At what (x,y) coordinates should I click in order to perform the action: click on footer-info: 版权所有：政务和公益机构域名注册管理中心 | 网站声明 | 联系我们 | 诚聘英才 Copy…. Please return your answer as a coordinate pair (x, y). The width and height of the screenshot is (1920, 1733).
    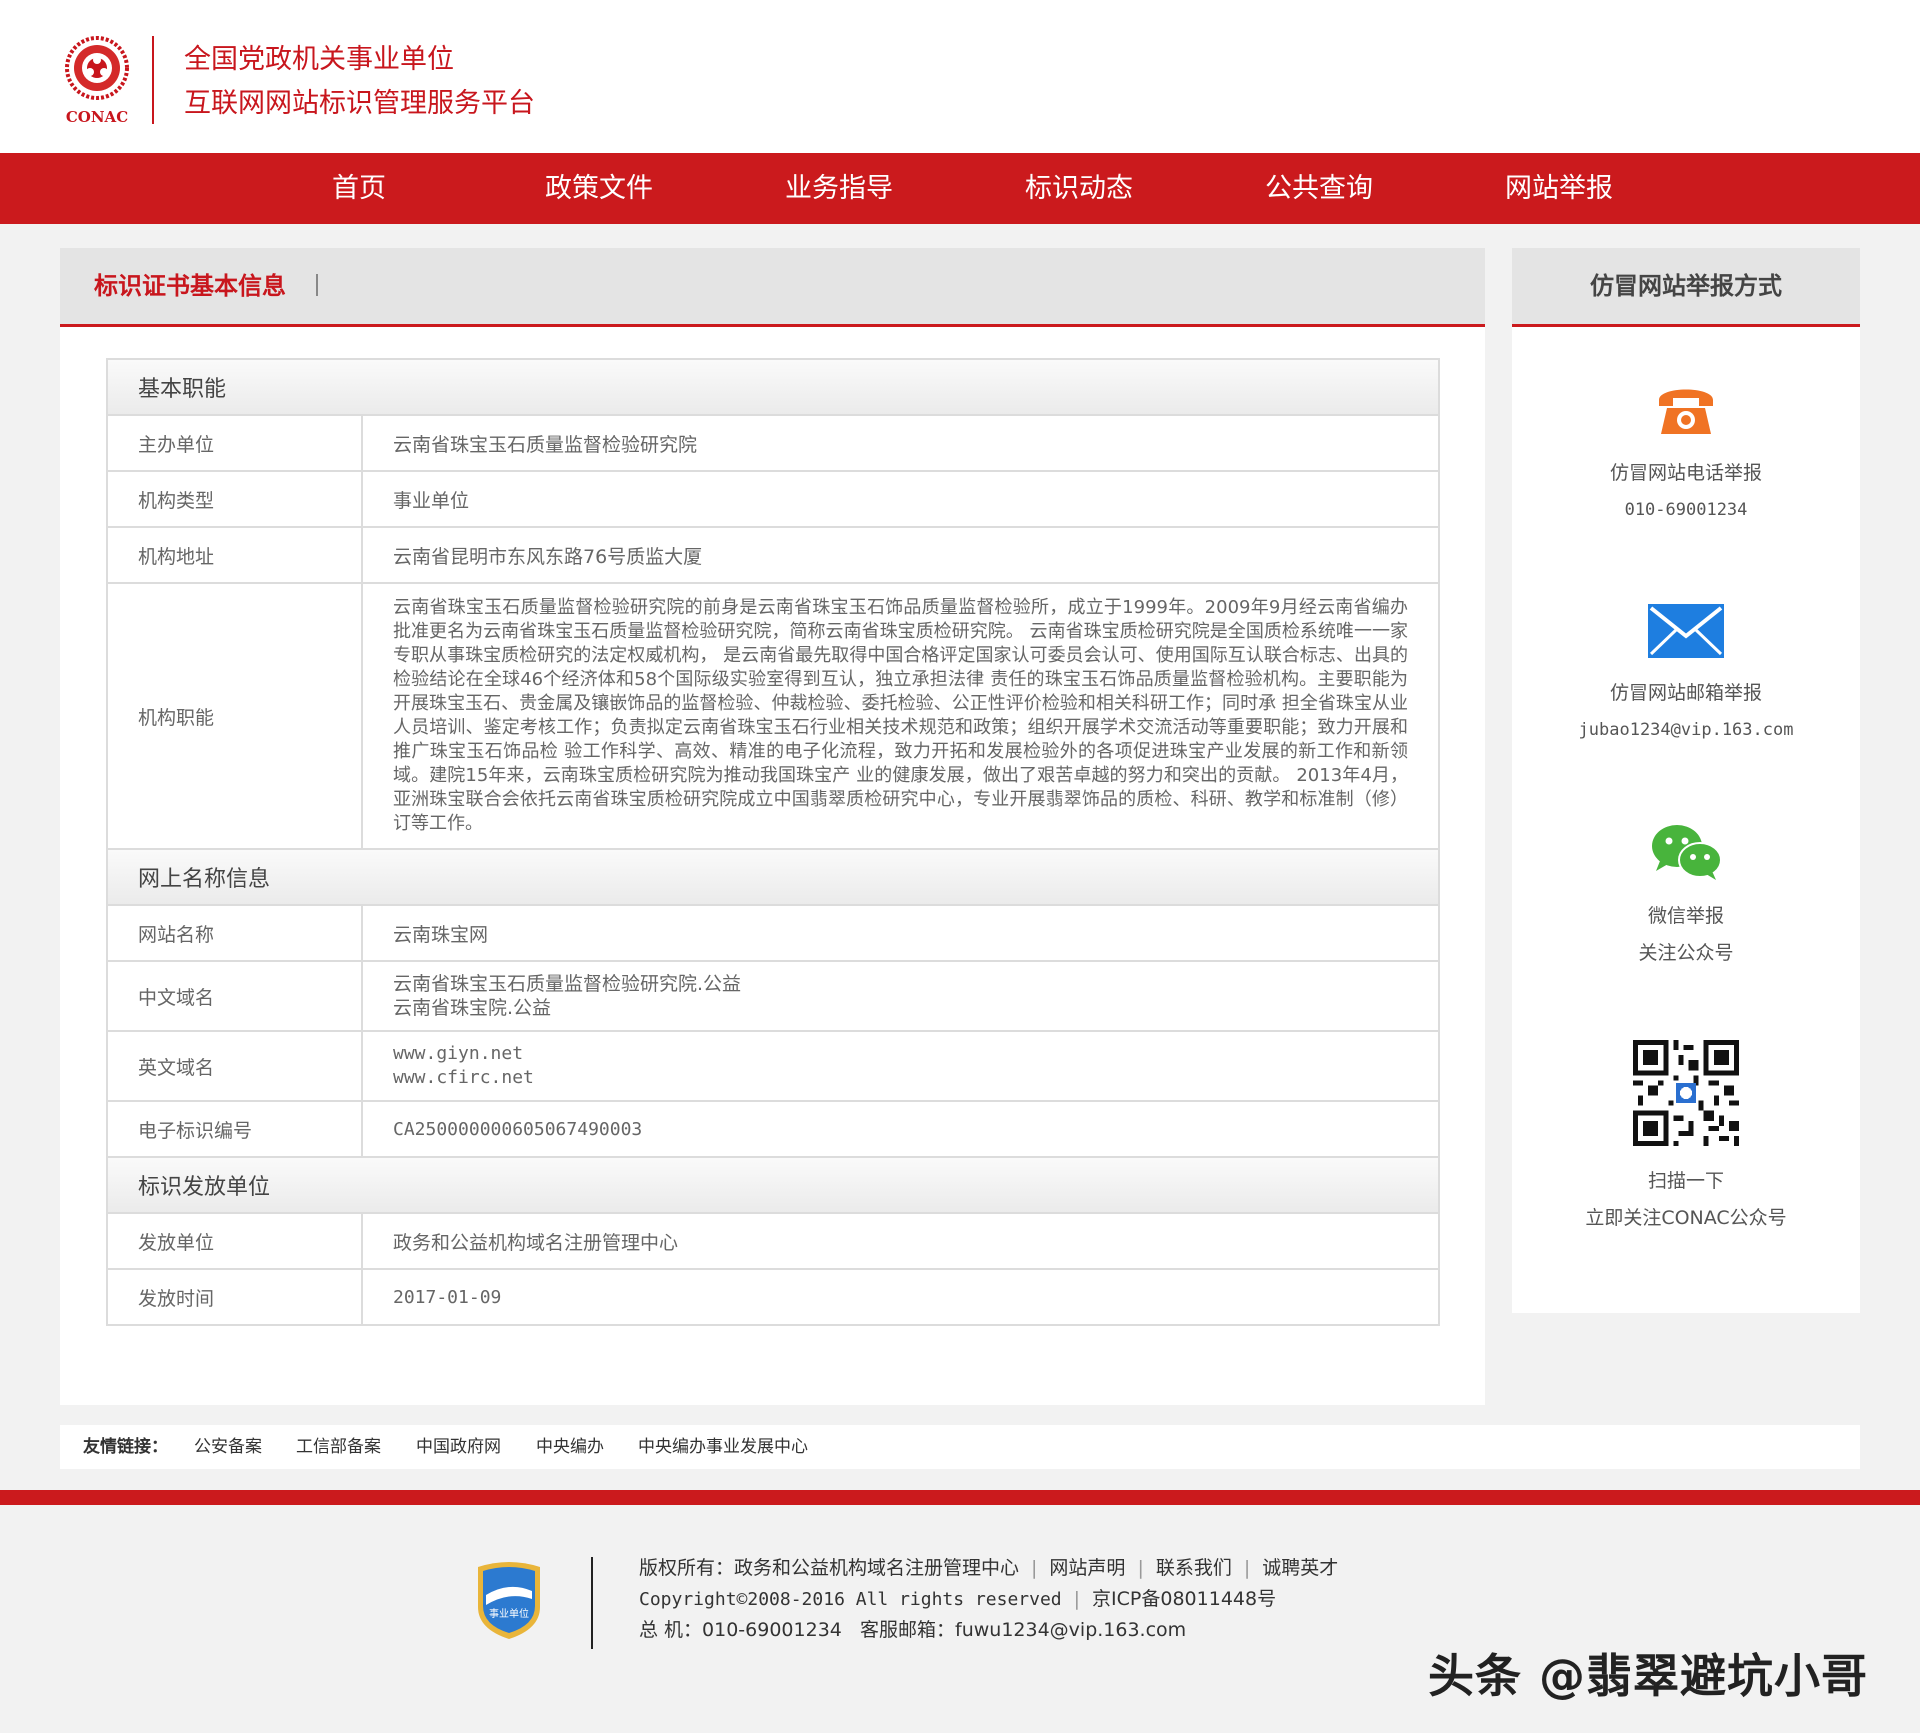
    Looking at the image, I should click on (988, 1599).